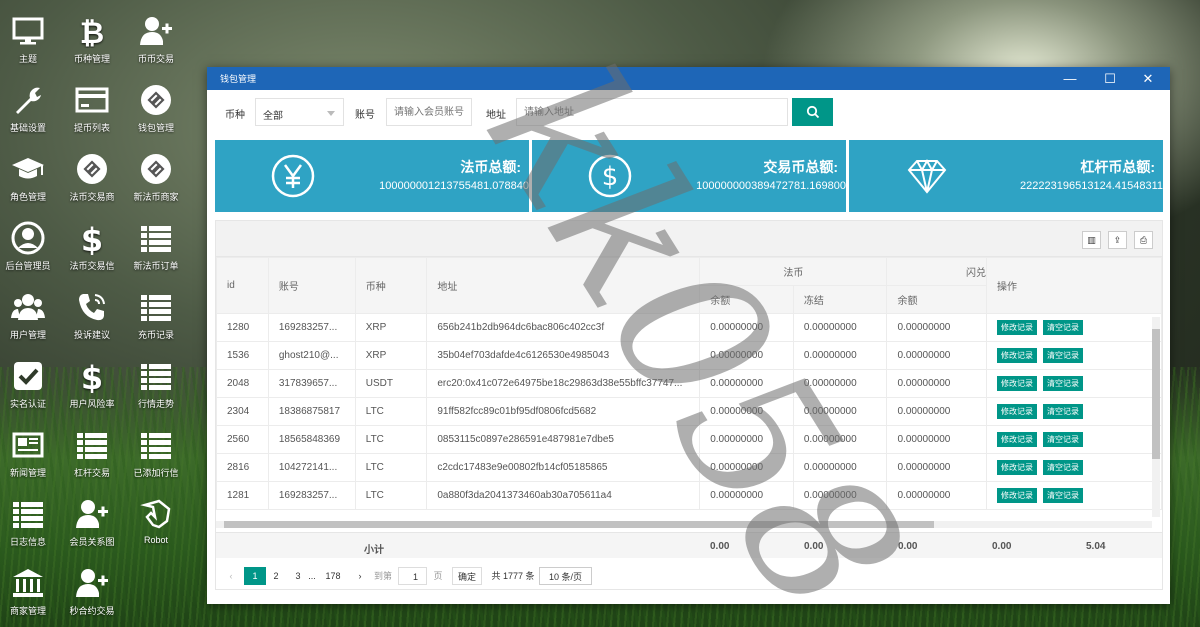 The image size is (1200, 627). Describe the element at coordinates (1110, 78) in the screenshot. I see `maximize-button: ☐` at that location.